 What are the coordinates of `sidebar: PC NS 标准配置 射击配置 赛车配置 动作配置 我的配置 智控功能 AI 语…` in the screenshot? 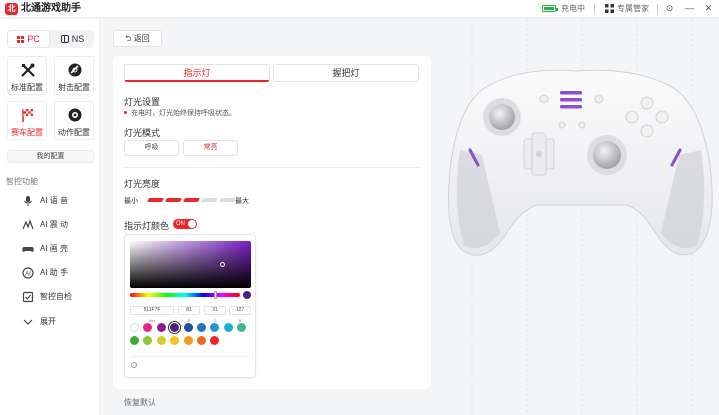 It's located at (50, 217).